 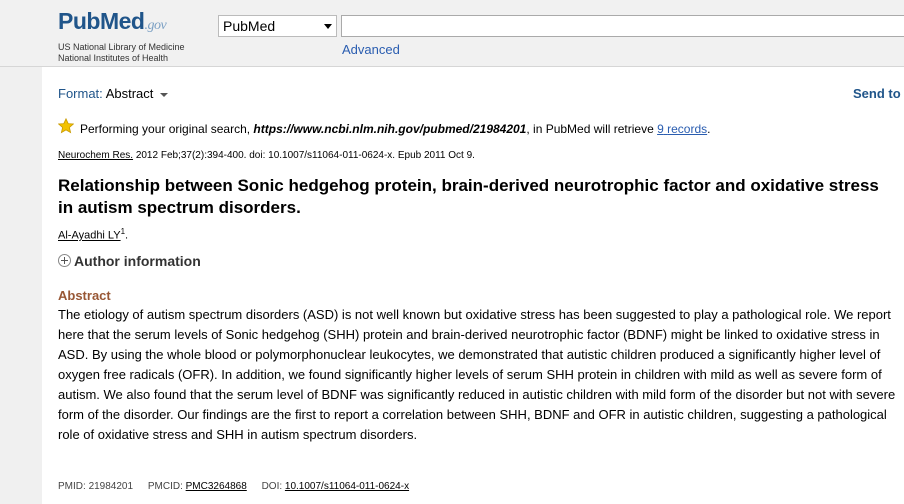 What do you see at coordinates (129, 93) in the screenshot?
I see `format-value: Abstract` at bounding box center [129, 93].